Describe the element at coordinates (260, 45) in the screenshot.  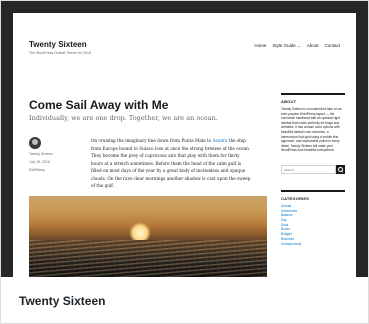
I see `preview-nav-home: Home` at that location.